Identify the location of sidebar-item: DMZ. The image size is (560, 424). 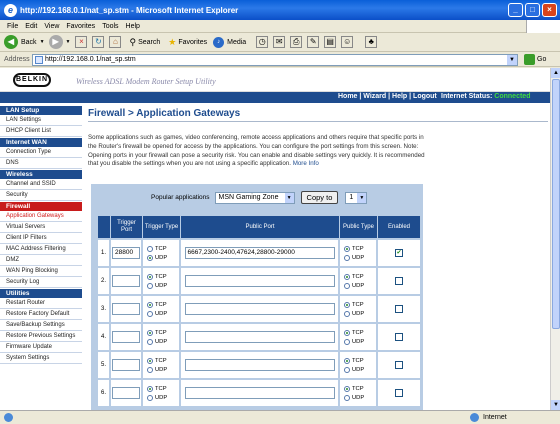
(41, 260).